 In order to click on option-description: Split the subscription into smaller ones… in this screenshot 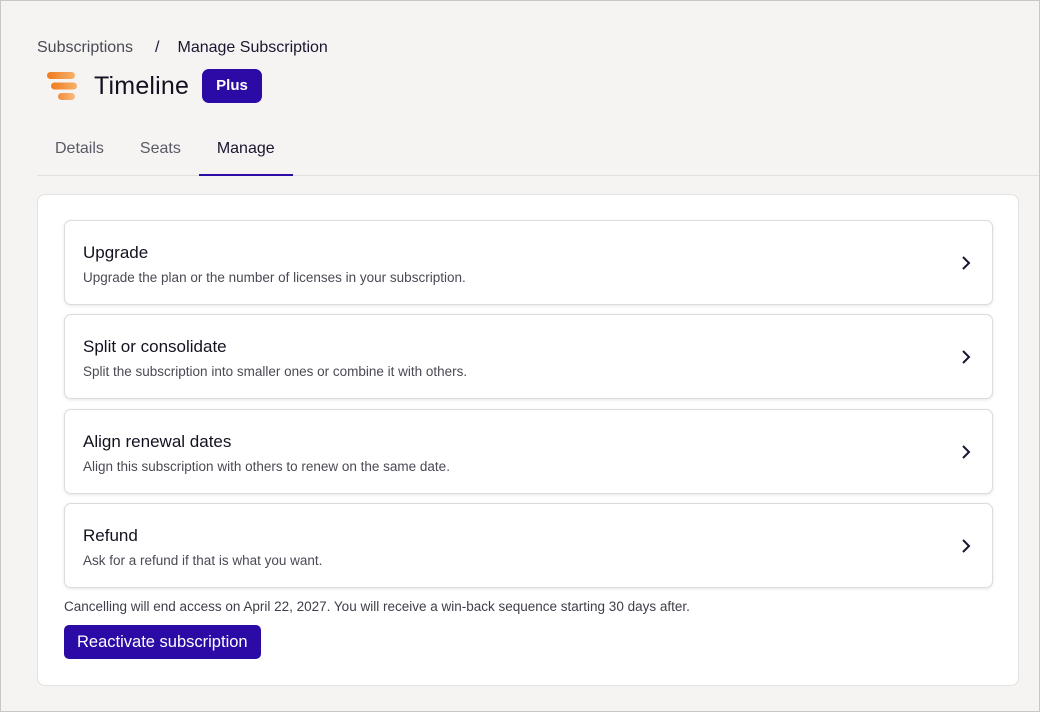, I will do `click(275, 371)`.